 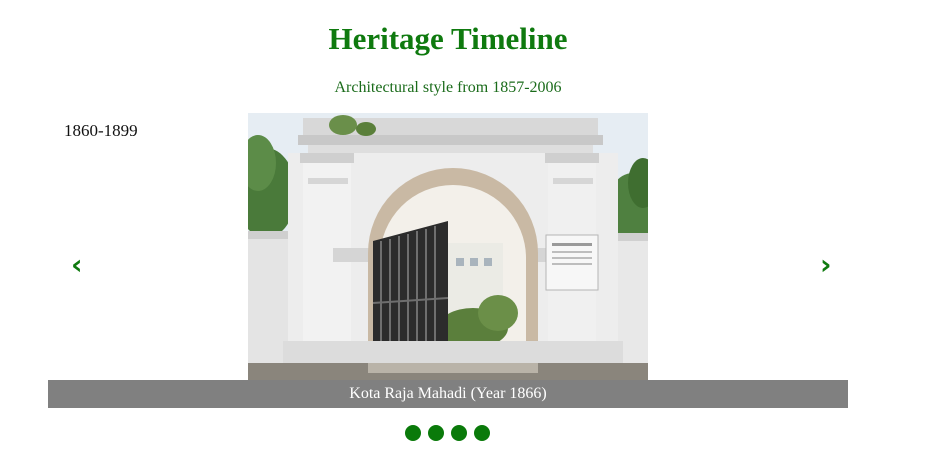 What do you see at coordinates (77, 265) in the screenshot?
I see `prev-slide-button: ‹` at bounding box center [77, 265].